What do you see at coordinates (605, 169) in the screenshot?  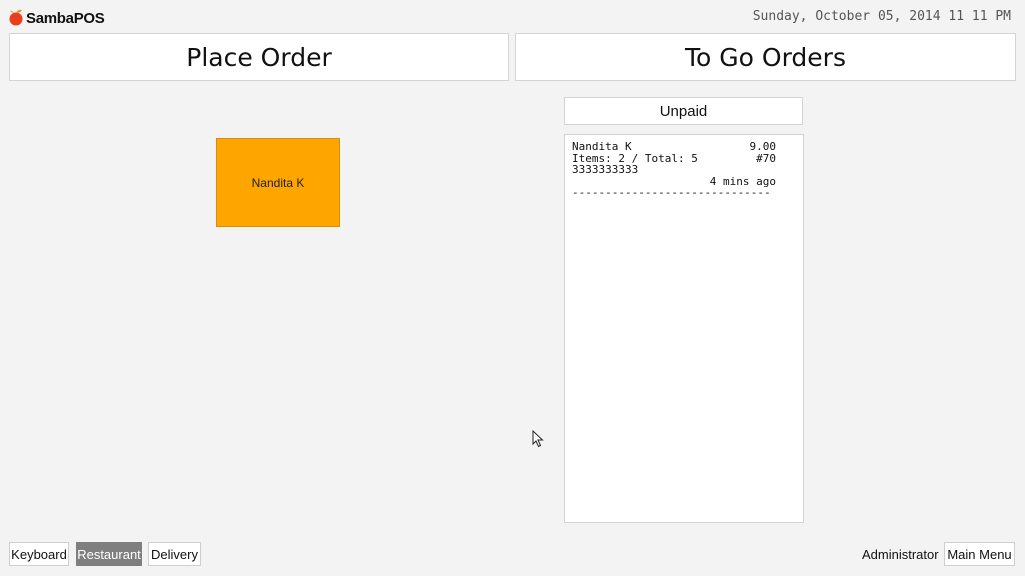 I see `ticket-phone: 3333333333` at bounding box center [605, 169].